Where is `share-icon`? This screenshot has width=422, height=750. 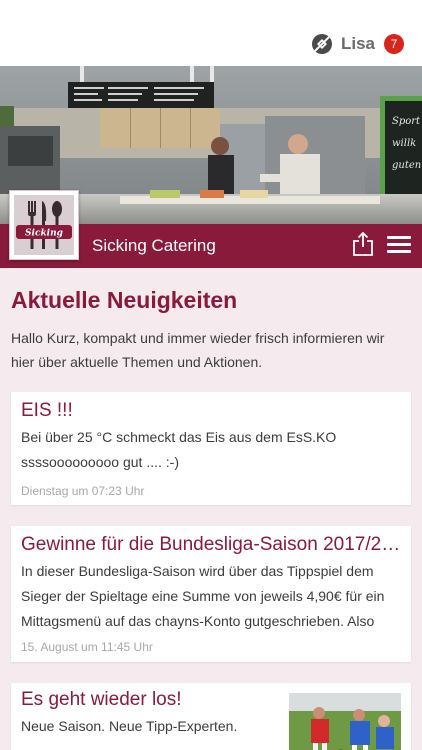
share-icon is located at coordinates (363, 244).